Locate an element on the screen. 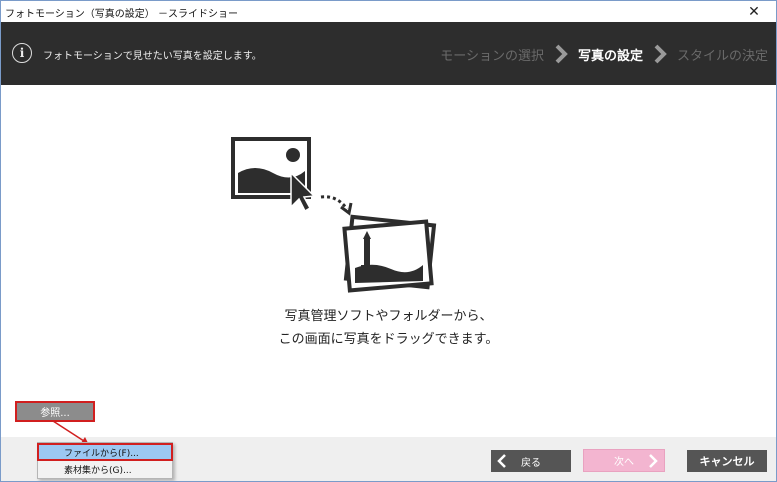  info-icon: i is located at coordinates (22, 53).